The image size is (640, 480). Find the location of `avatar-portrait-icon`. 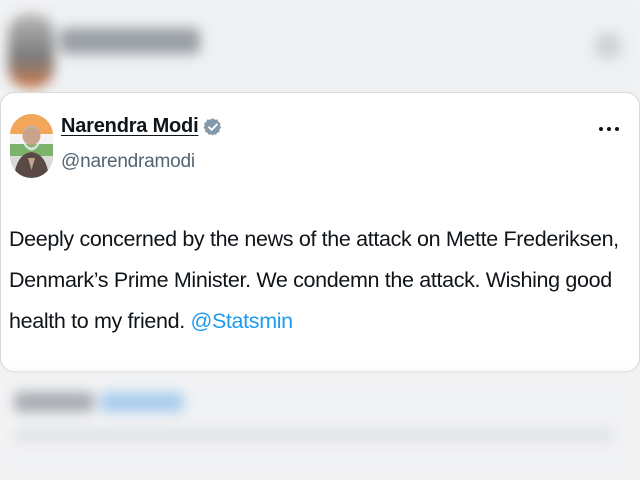

avatar-portrait-icon is located at coordinates (31, 146).